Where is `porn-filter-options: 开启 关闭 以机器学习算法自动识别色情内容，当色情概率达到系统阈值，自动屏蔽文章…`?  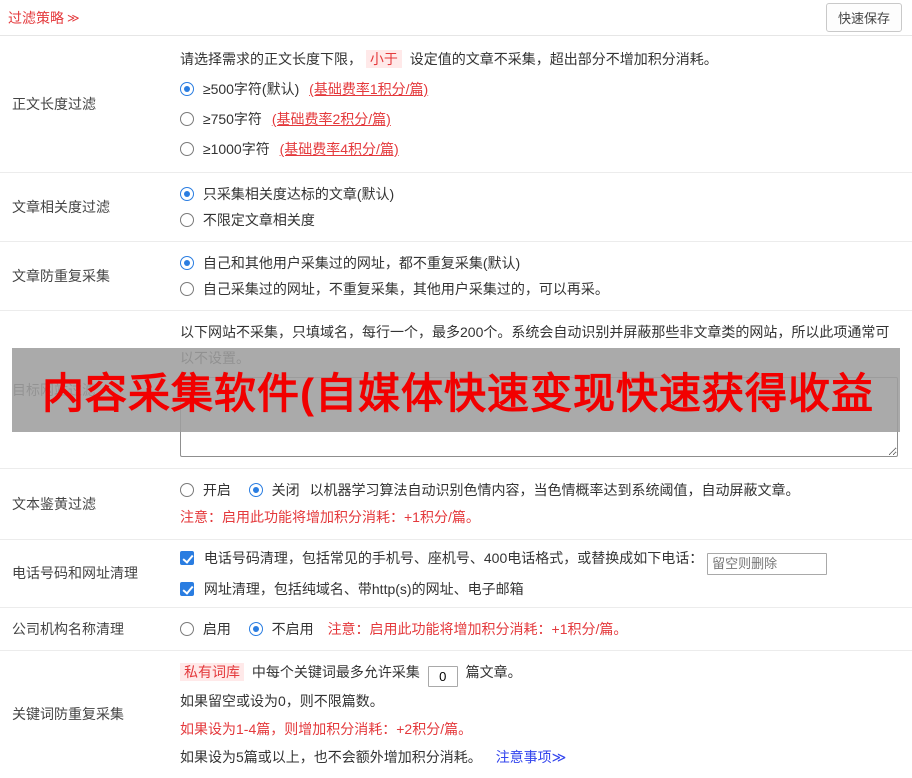
porn-filter-options: 开启 关闭 以机器学习算法自动识别色情内容，当色情概率达到系统阈值，自动屏蔽文章… is located at coordinates (539, 490).